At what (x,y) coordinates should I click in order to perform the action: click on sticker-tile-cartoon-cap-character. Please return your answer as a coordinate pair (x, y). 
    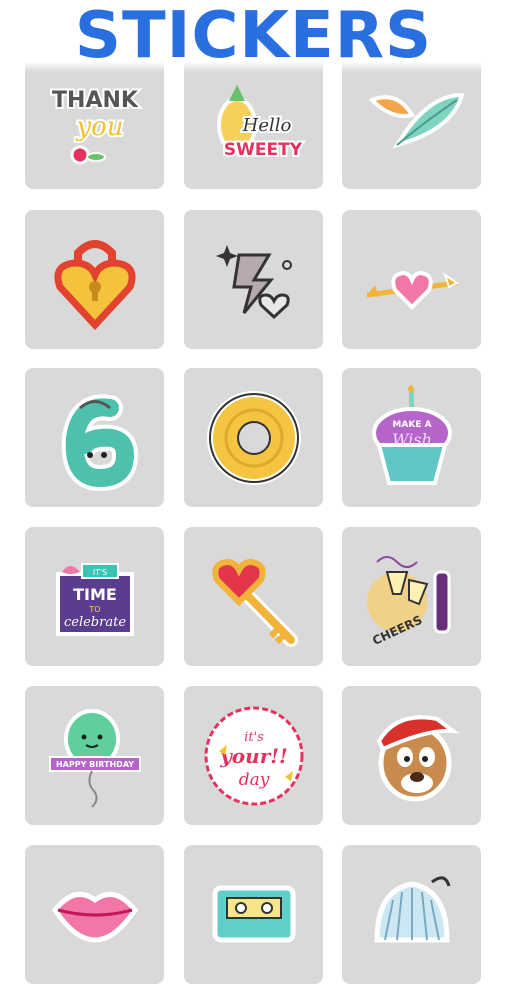
    Looking at the image, I should click on (411, 755).